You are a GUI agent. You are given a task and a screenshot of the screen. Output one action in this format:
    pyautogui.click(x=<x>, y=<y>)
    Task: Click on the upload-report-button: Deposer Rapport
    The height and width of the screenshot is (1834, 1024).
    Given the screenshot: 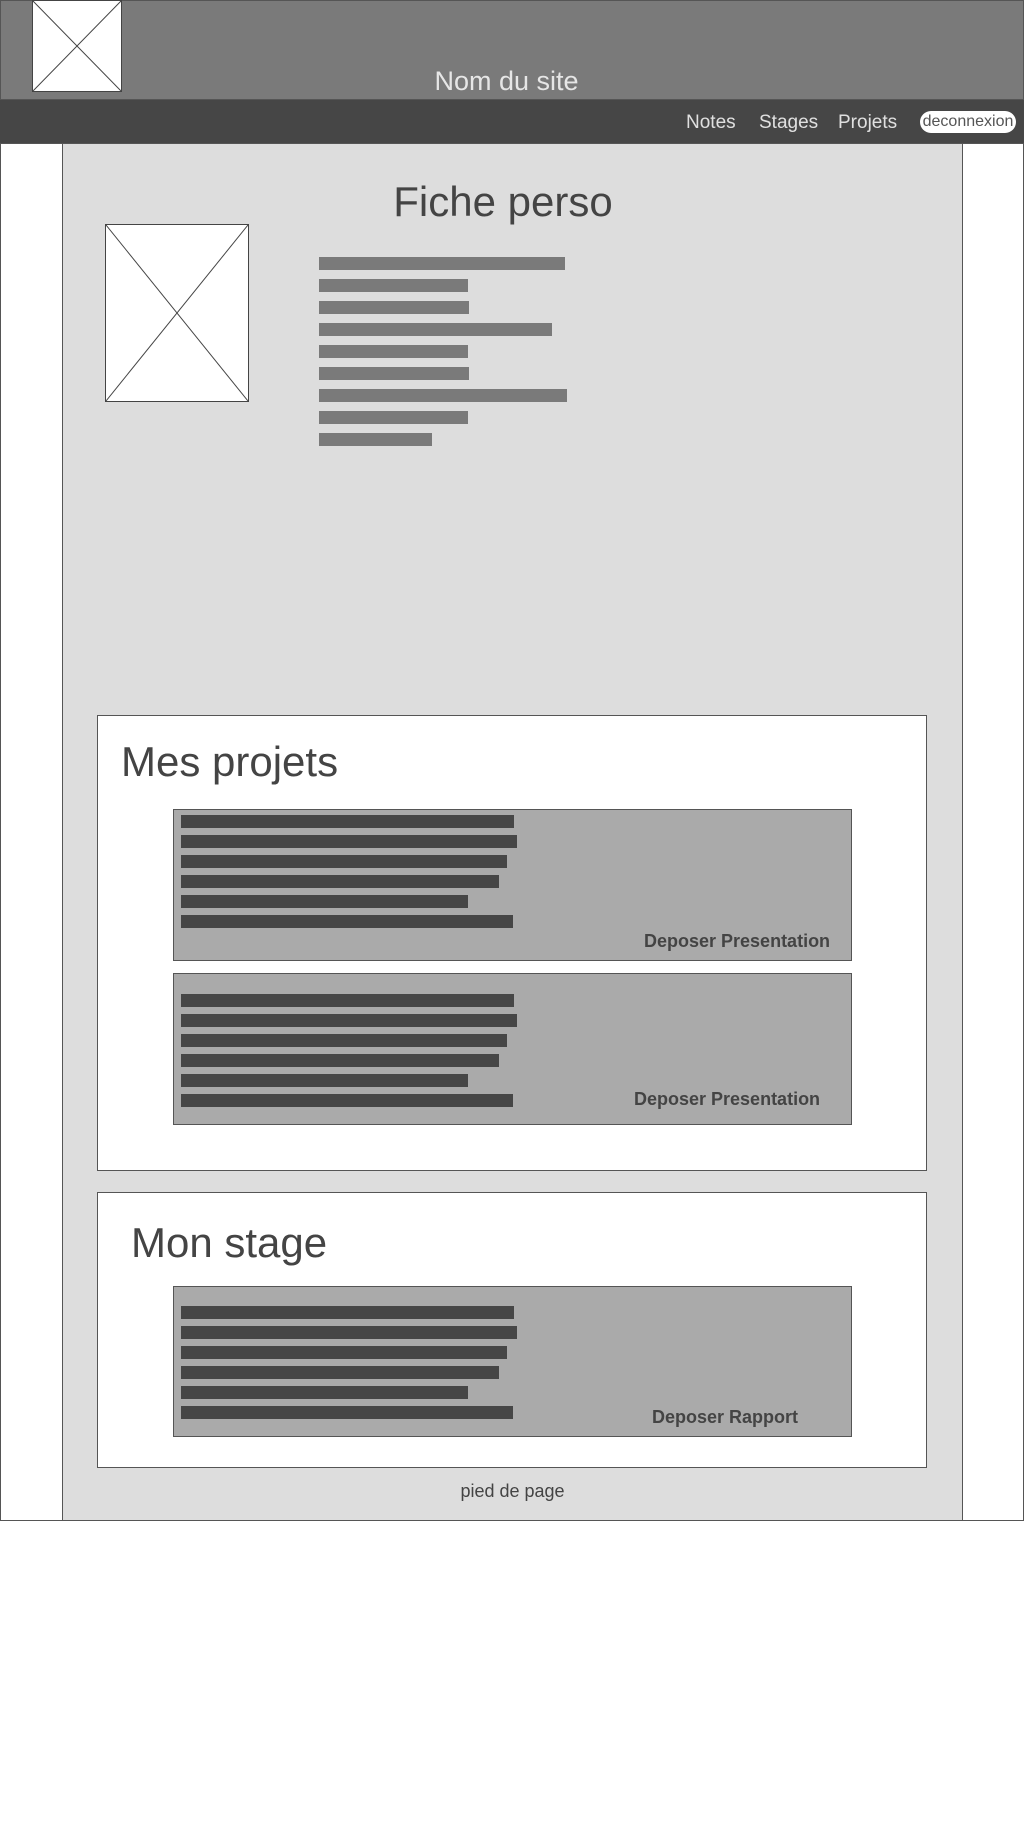 What is the action you would take?
    pyautogui.click(x=725, y=1417)
    